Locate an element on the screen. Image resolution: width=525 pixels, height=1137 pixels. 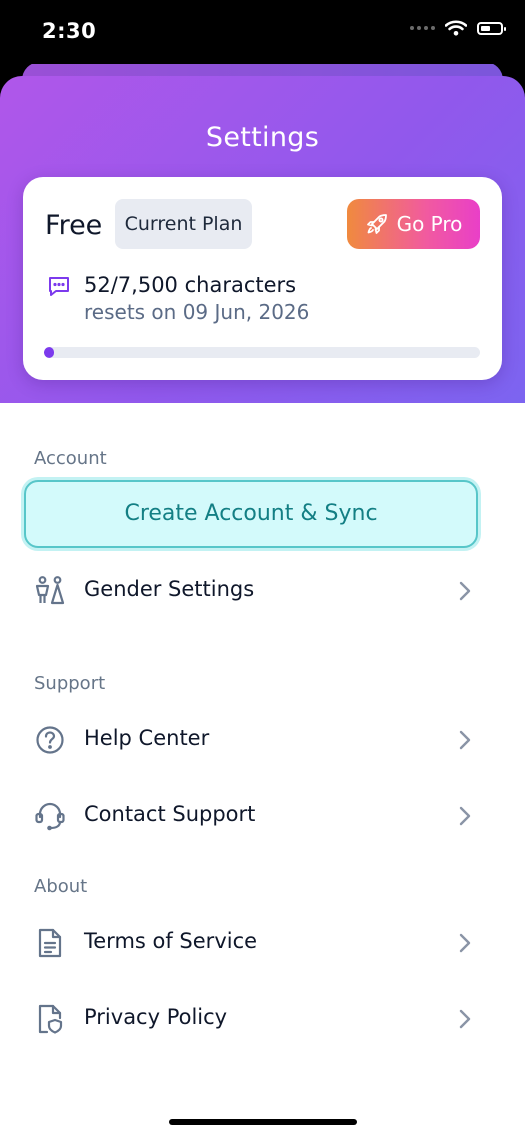
settings-item-label: Contact Support is located at coordinates (170, 814).